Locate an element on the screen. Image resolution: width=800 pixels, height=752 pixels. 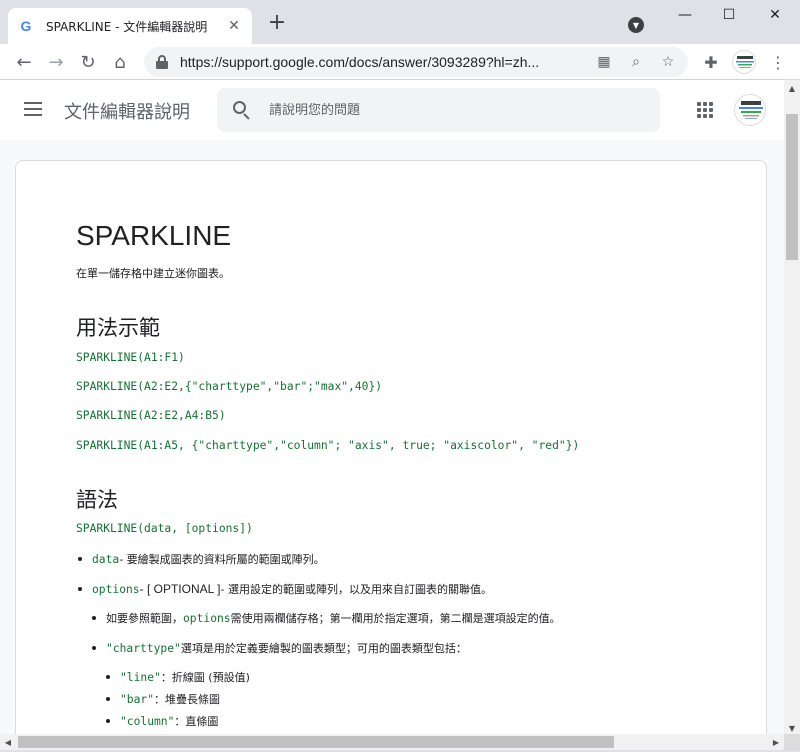
zoom-icon: ⌕ is located at coordinates (636, 62).